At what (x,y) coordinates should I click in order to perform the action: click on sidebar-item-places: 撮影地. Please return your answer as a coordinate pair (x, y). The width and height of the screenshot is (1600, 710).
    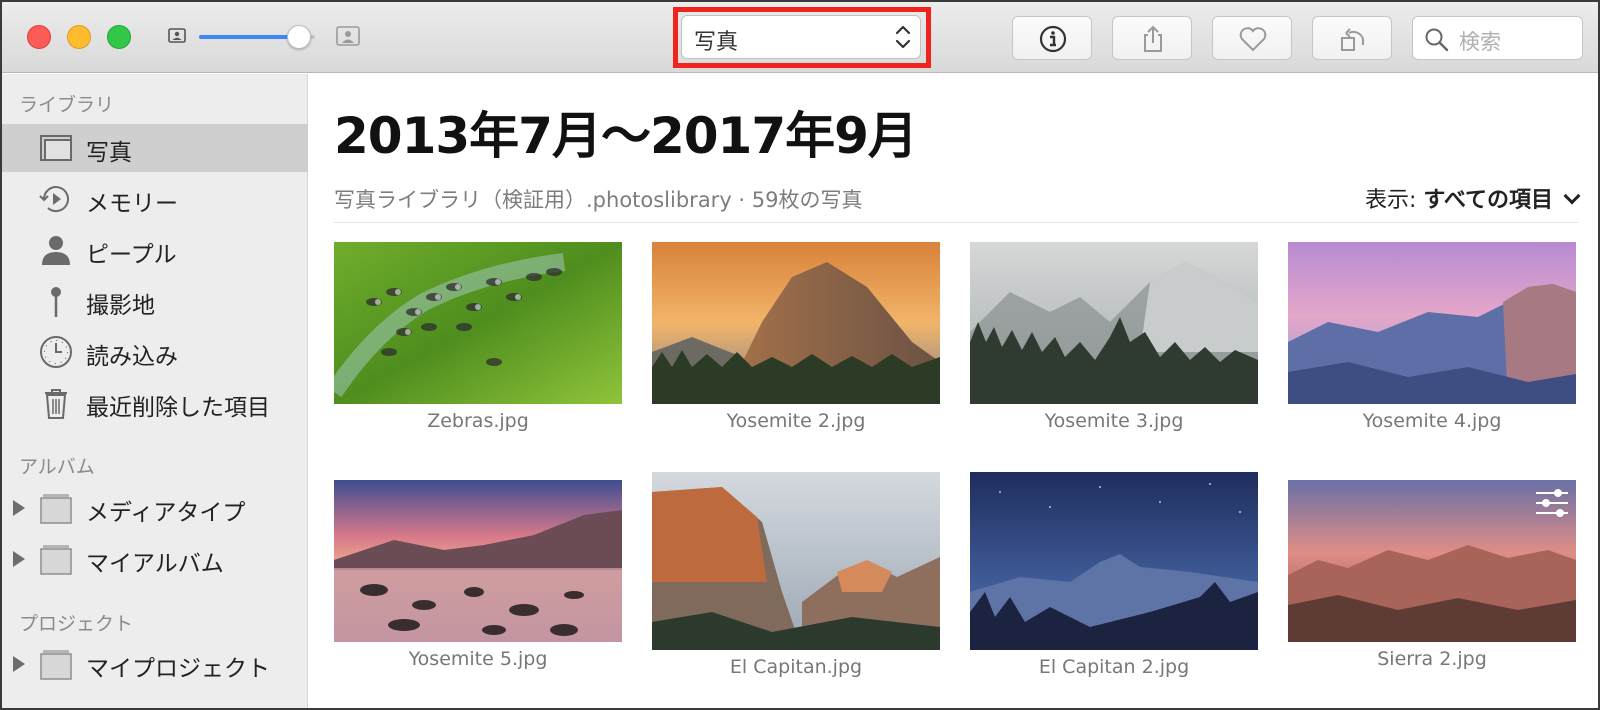
    Looking at the image, I should click on (155, 301).